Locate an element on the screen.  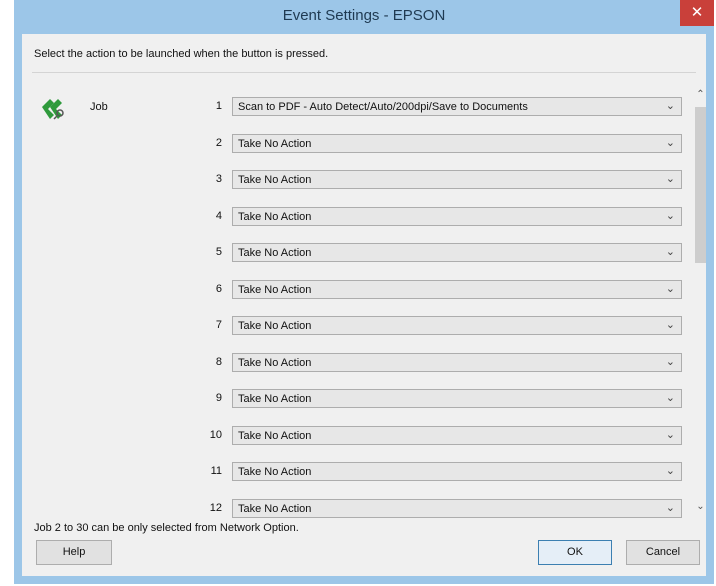
job-number-label: 3 is located at coordinates (218, 179).